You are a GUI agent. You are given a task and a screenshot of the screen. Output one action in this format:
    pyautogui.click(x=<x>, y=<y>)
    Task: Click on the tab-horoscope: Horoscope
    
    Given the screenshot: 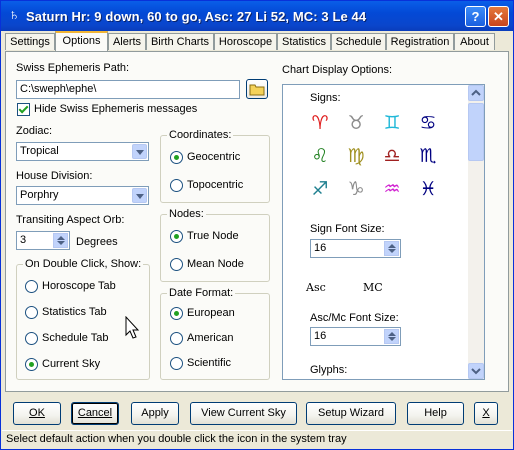 What is the action you would take?
    pyautogui.click(x=245, y=41)
    